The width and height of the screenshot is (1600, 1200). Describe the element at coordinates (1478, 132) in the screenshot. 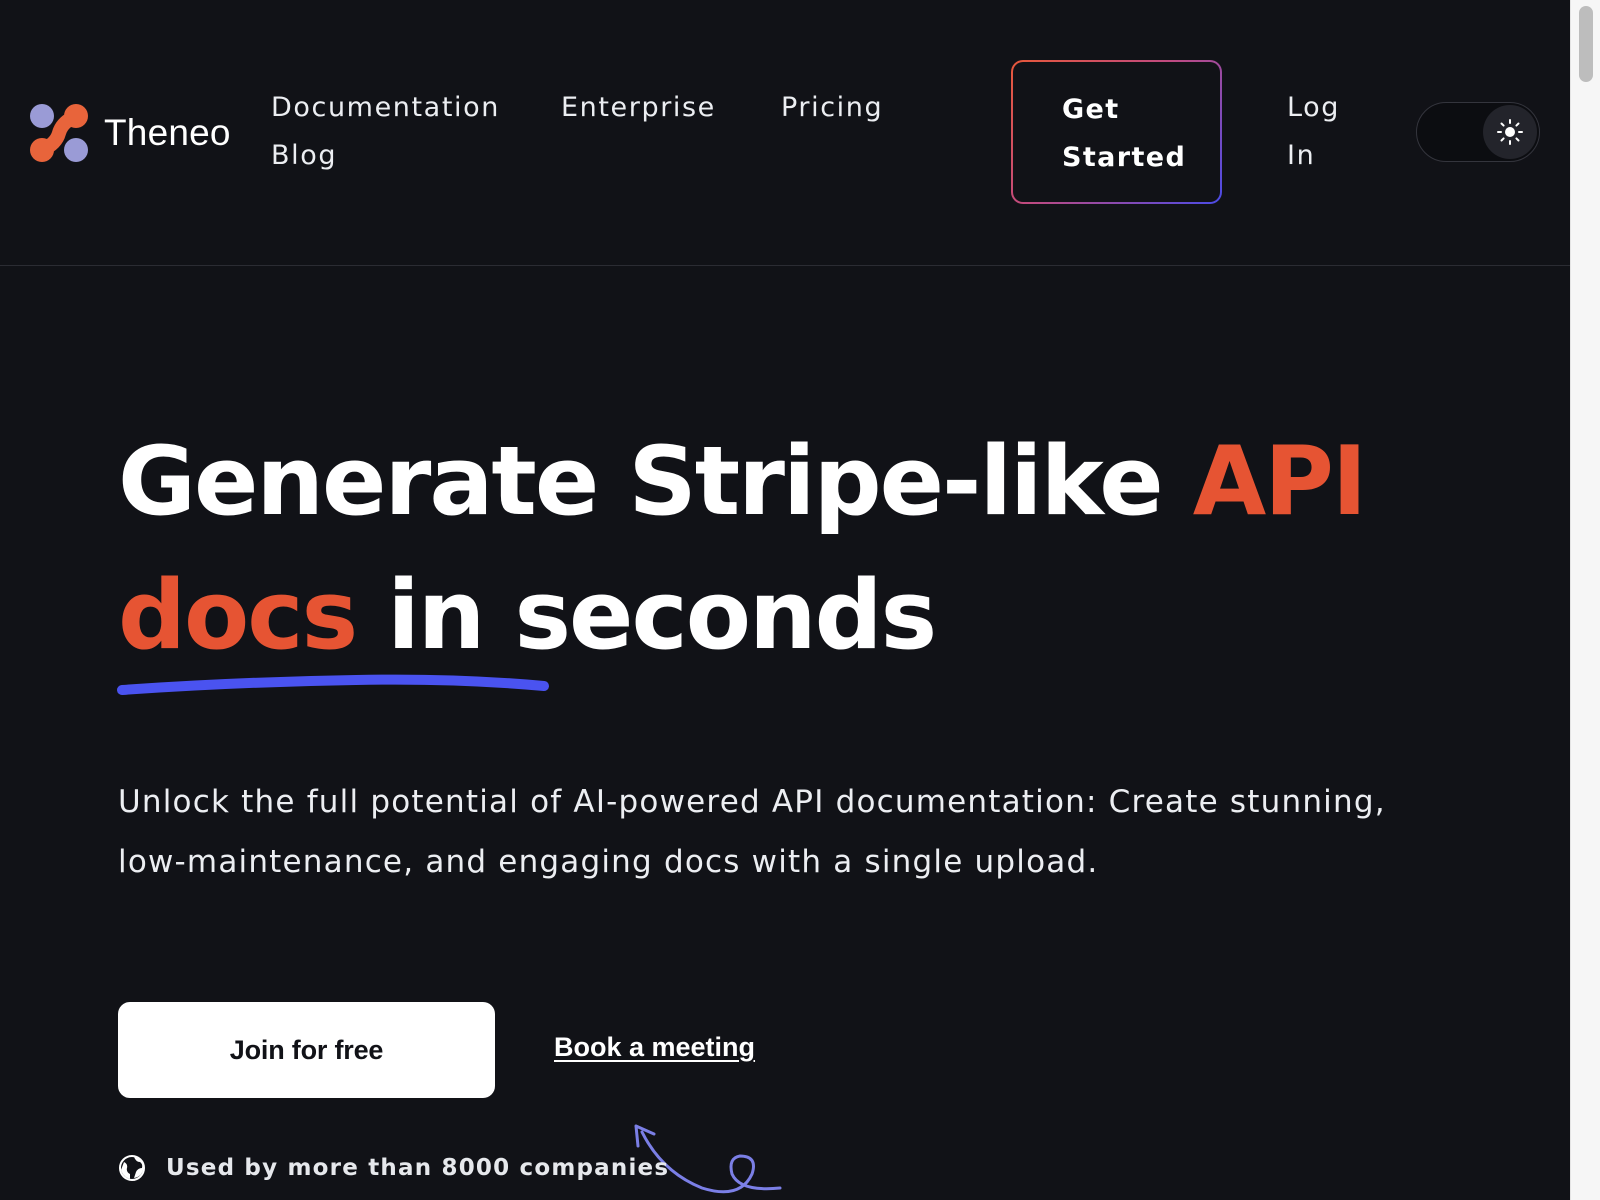

I see `theme-toggle` at that location.